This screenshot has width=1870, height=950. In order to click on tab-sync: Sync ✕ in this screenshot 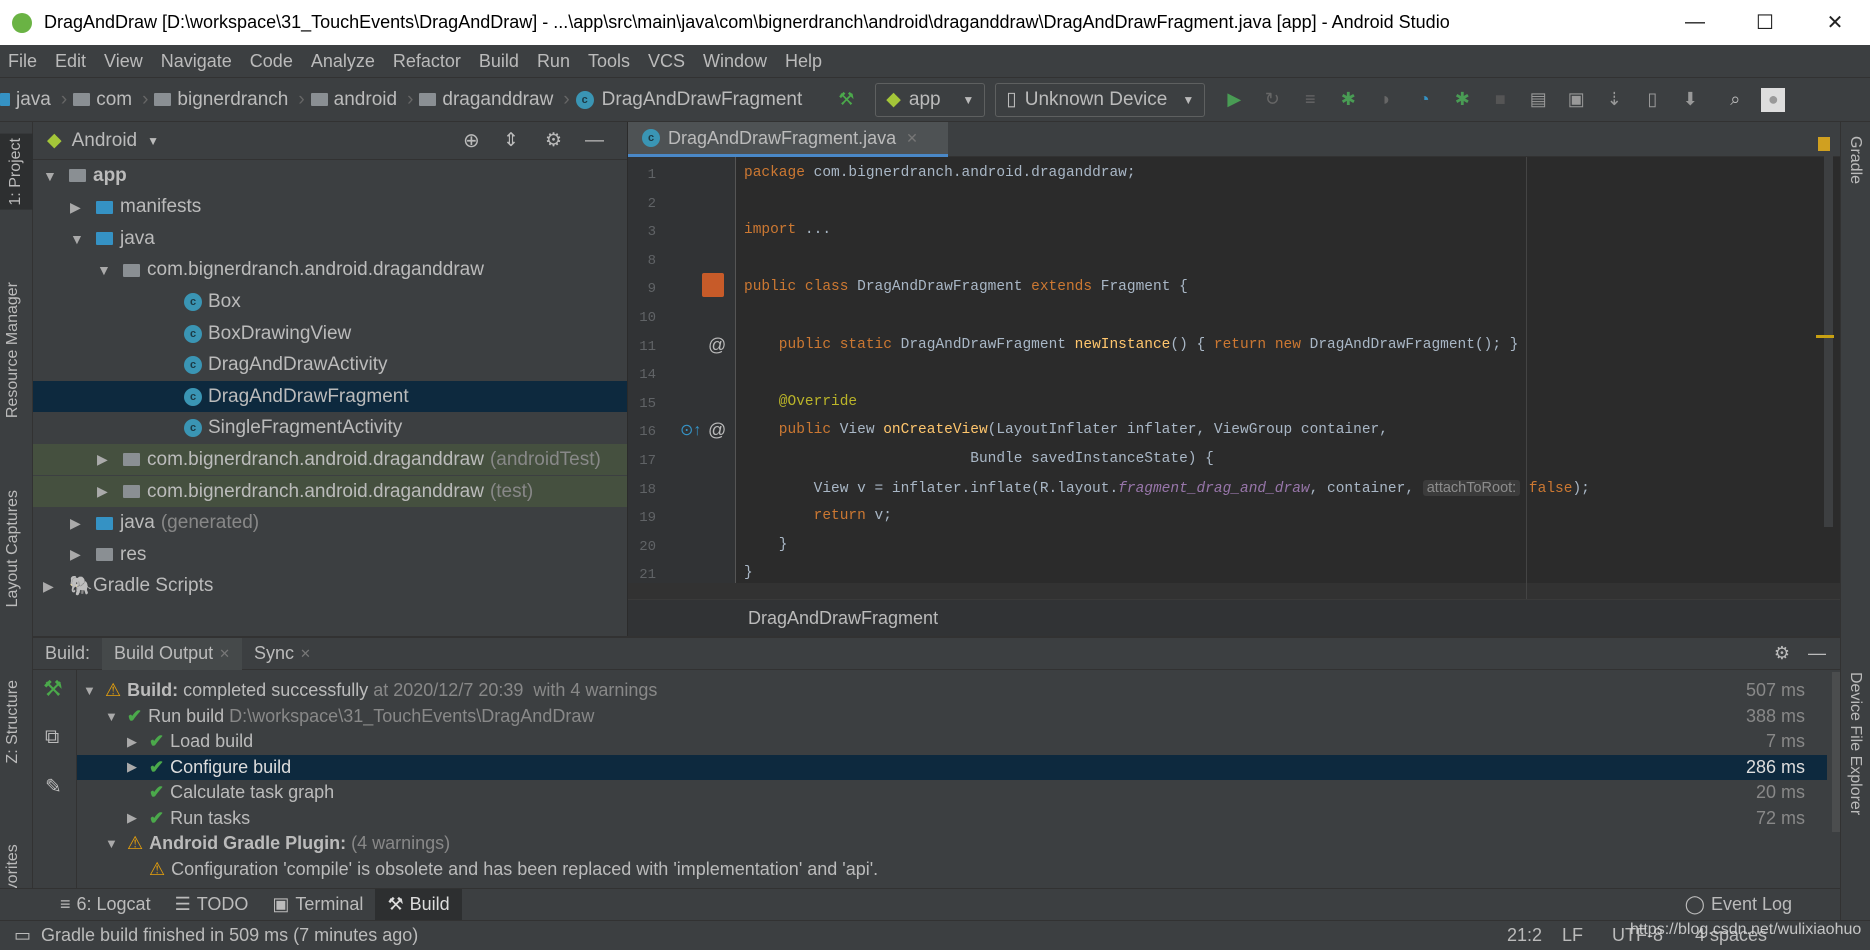, I will do `click(282, 654)`.